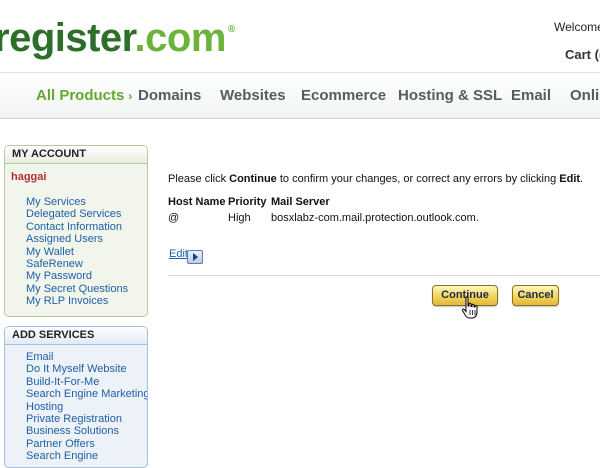  What do you see at coordinates (29, 177) in the screenshot?
I see `account-username: haggai` at bounding box center [29, 177].